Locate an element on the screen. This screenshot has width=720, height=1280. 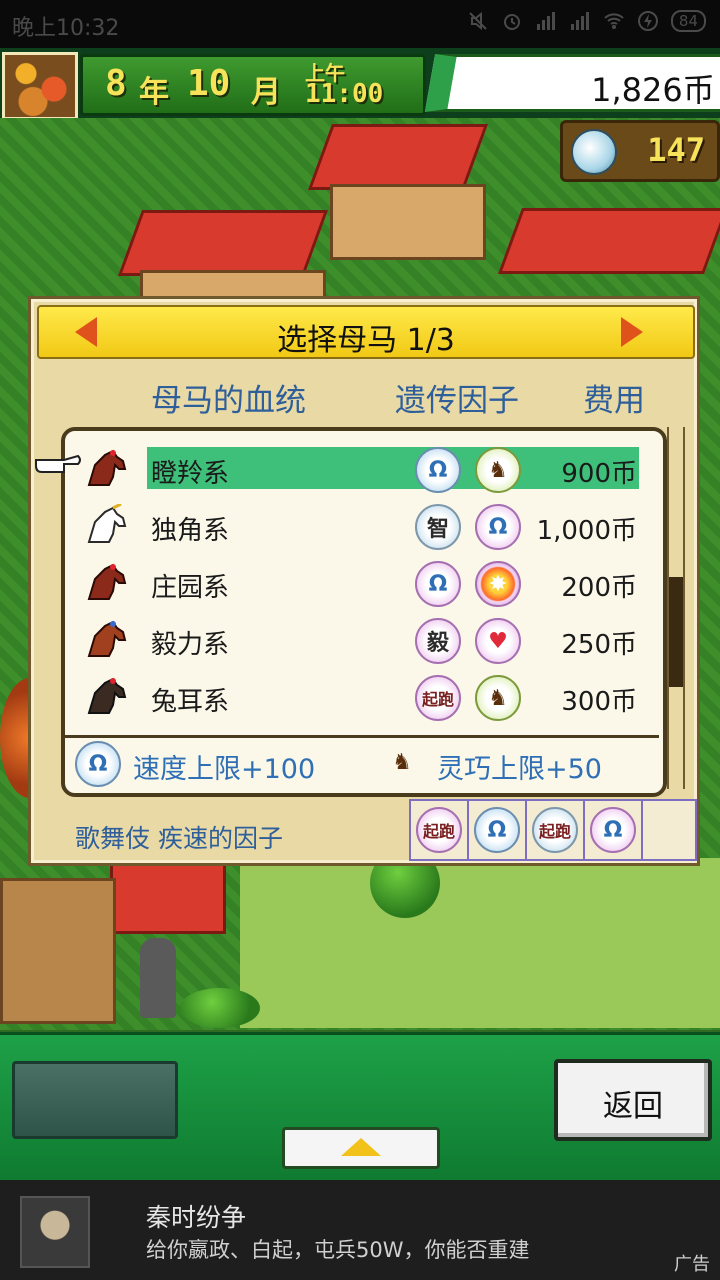
expand-button is located at coordinates (361, 1148).